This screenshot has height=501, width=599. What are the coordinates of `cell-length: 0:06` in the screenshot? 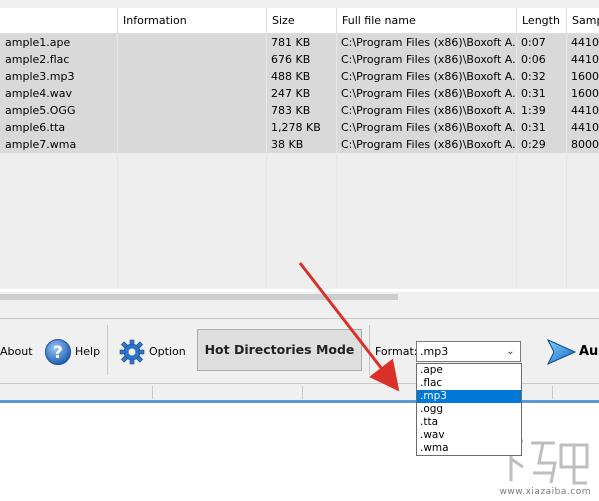 It's located at (533, 59).